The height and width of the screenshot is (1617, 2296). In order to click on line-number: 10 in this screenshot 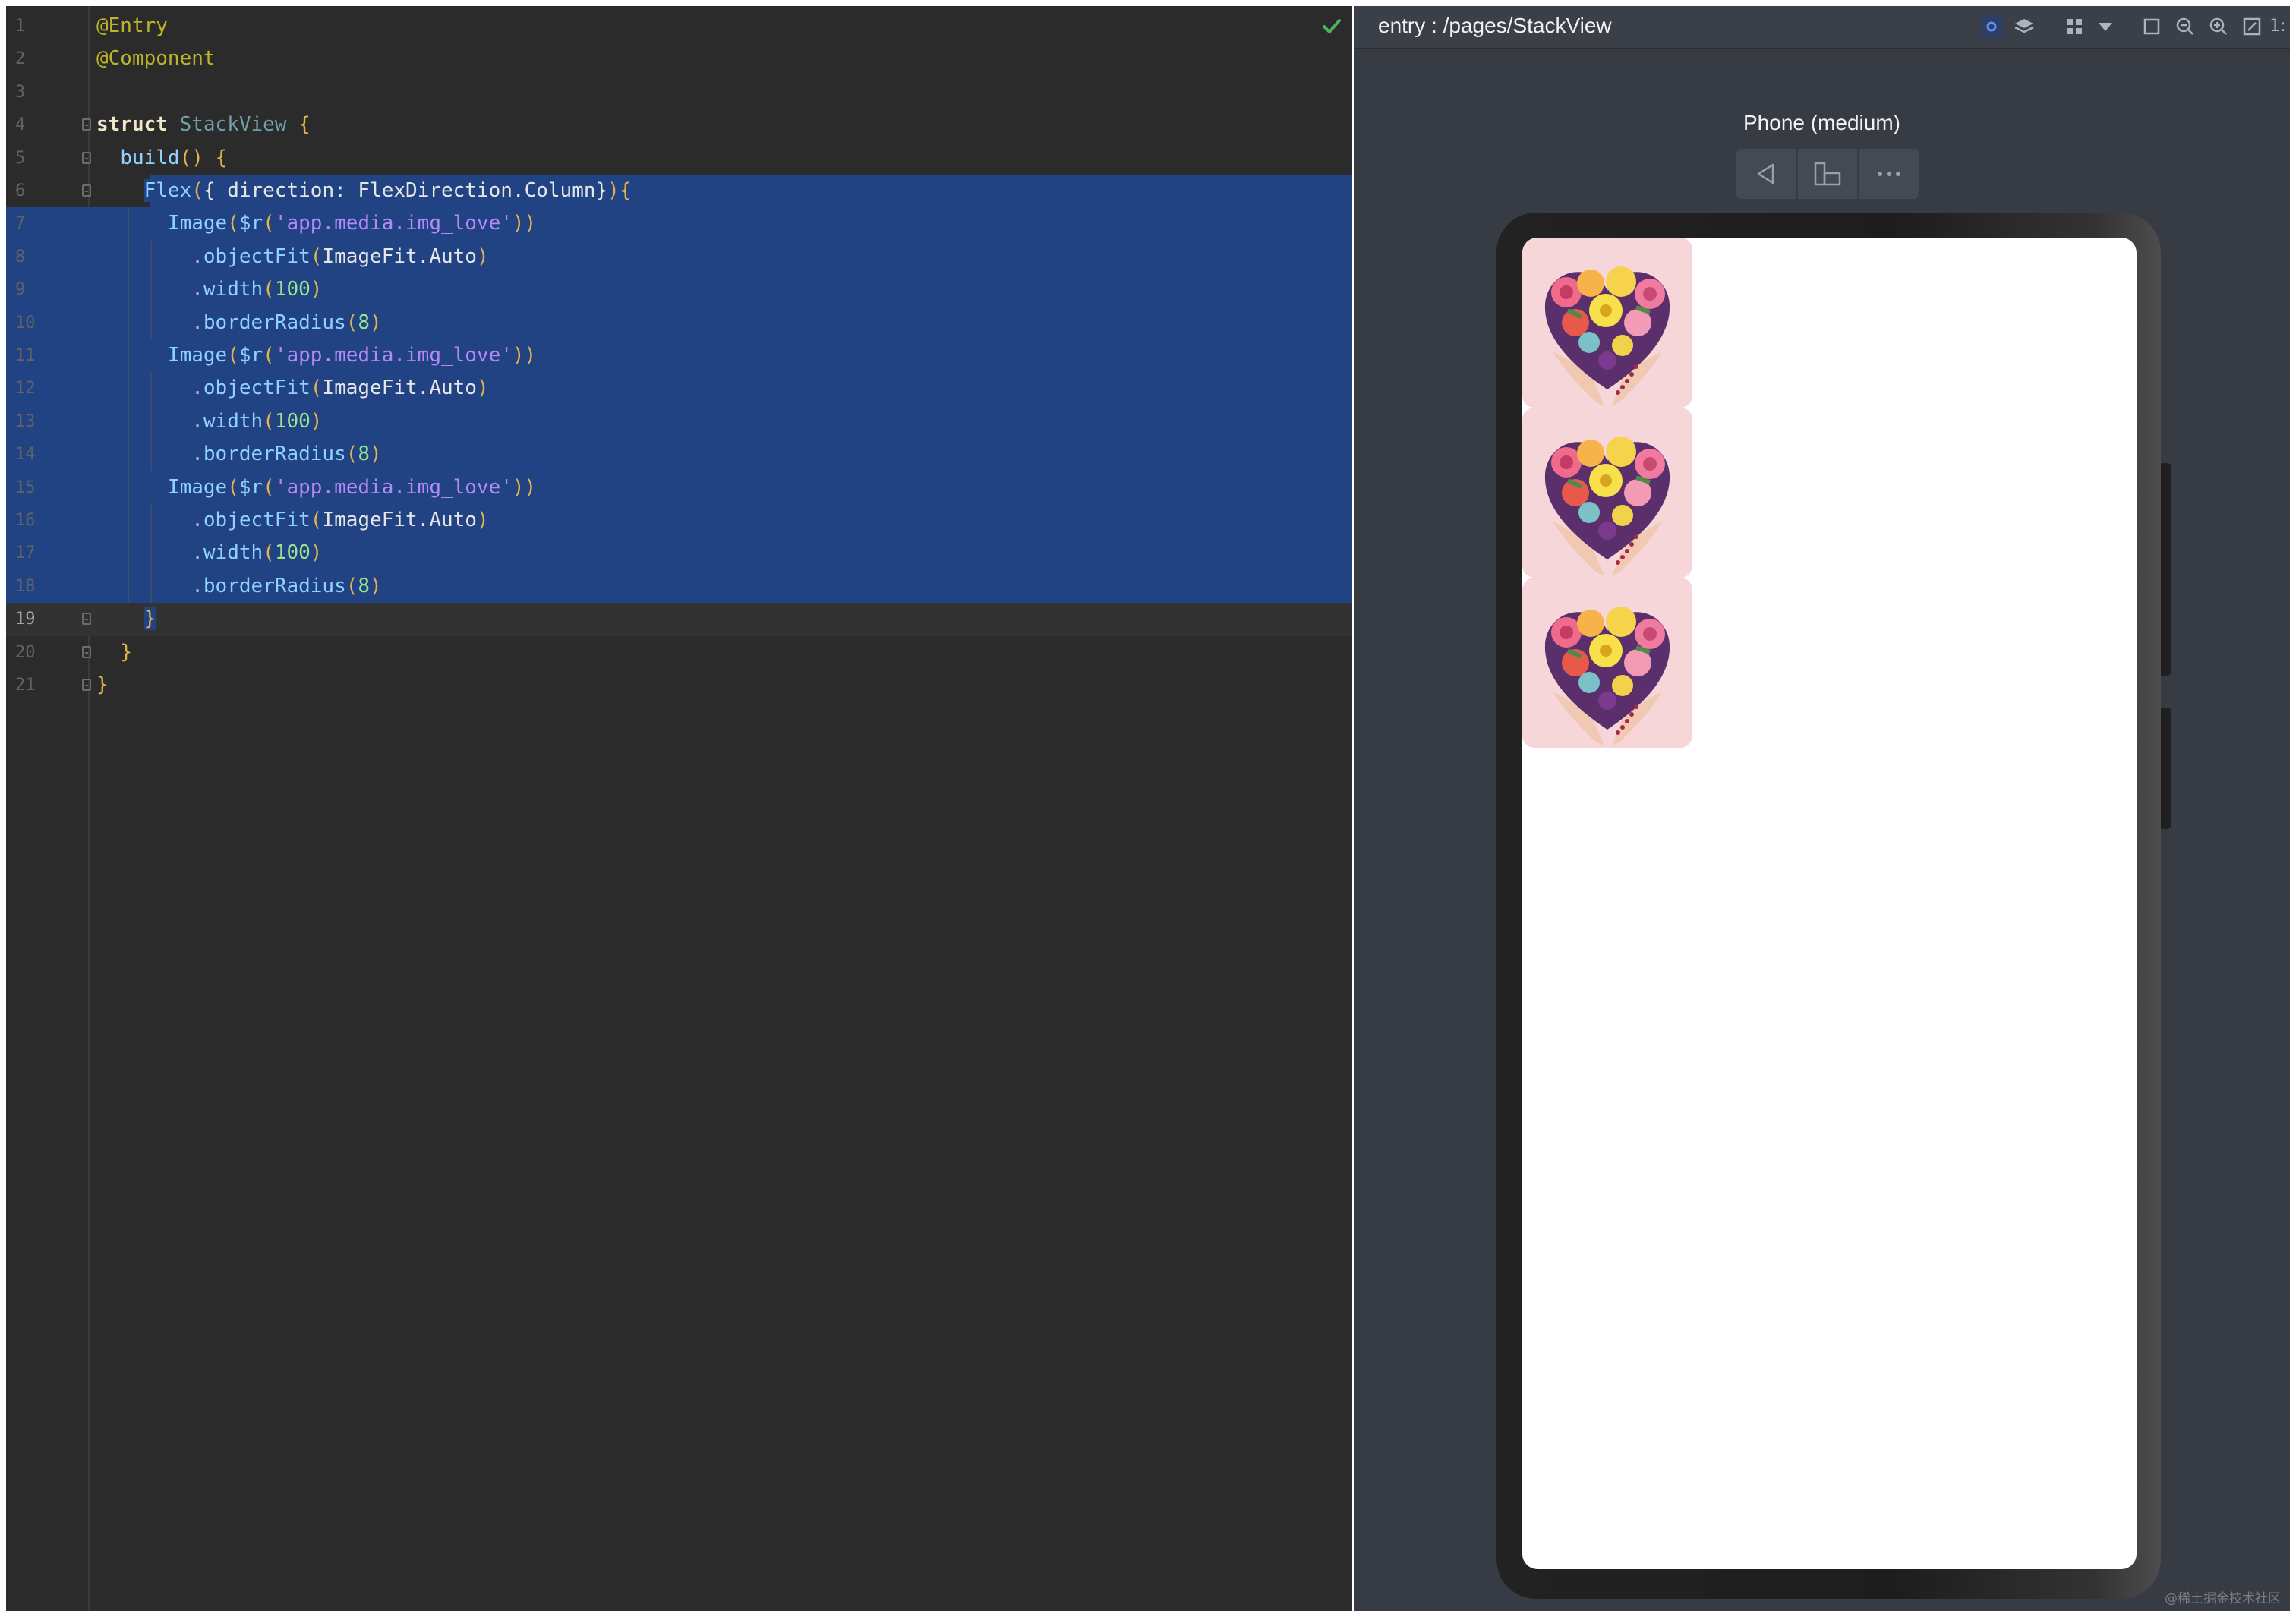, I will do `click(25, 323)`.